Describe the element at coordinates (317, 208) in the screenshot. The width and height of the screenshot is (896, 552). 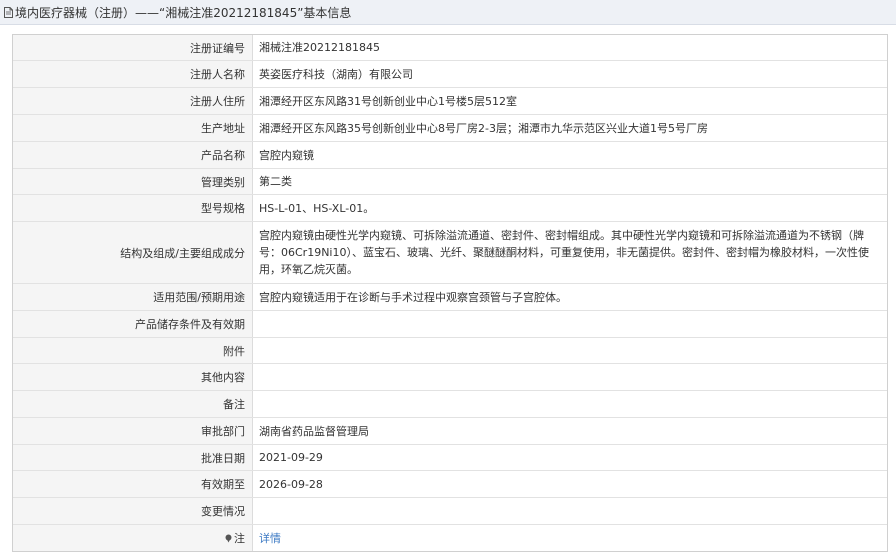
I see `row-value: HS-L-01、HS-XL-01。` at that location.